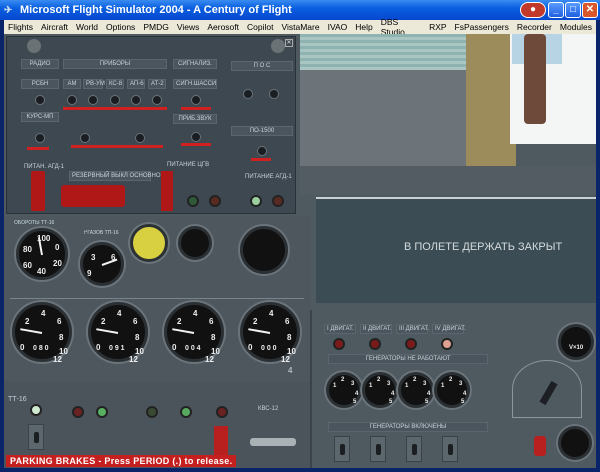 The image size is (600, 472). I want to click on voltmeter-unit: V×10, so click(576, 348).